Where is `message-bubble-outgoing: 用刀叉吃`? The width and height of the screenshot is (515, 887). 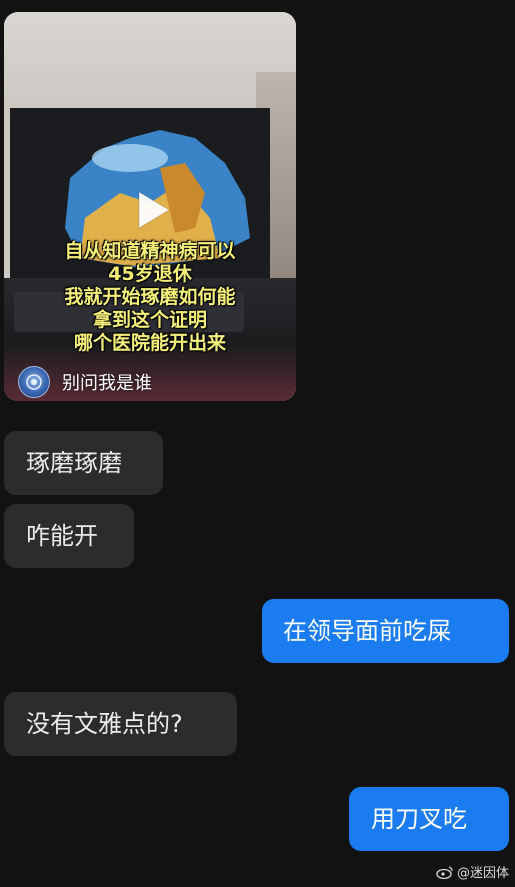
message-bubble-outgoing: 用刀叉吃 is located at coordinates (429, 819).